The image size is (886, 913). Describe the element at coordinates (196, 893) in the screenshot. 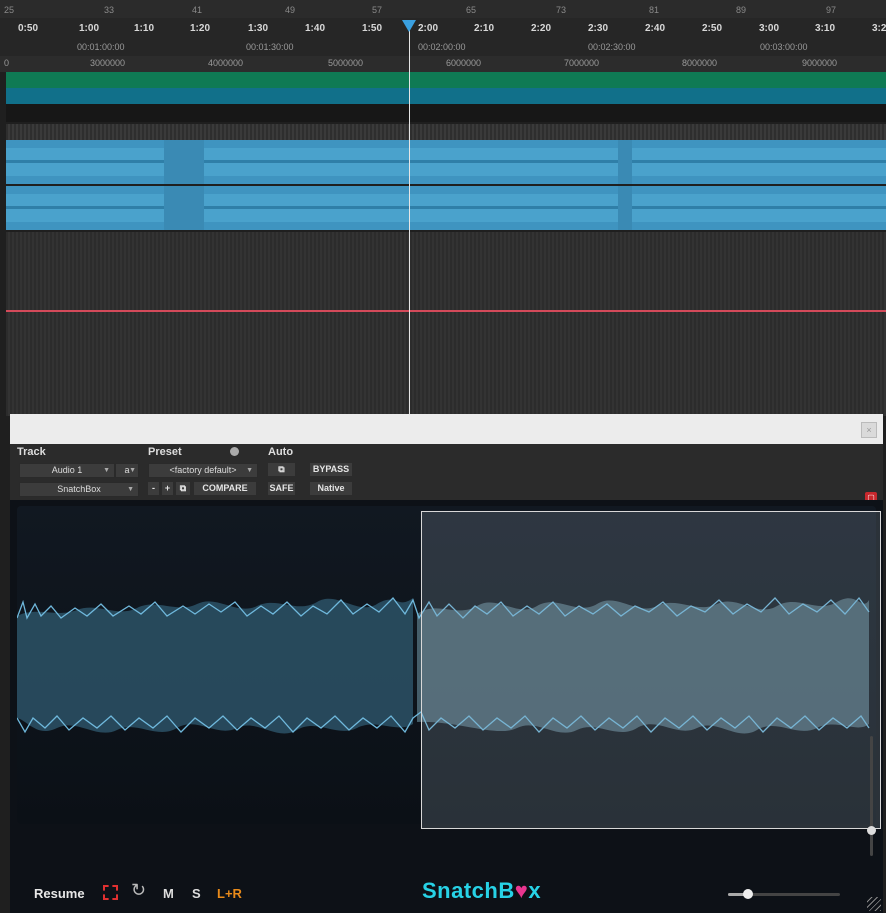

I see `solo-button: S` at that location.